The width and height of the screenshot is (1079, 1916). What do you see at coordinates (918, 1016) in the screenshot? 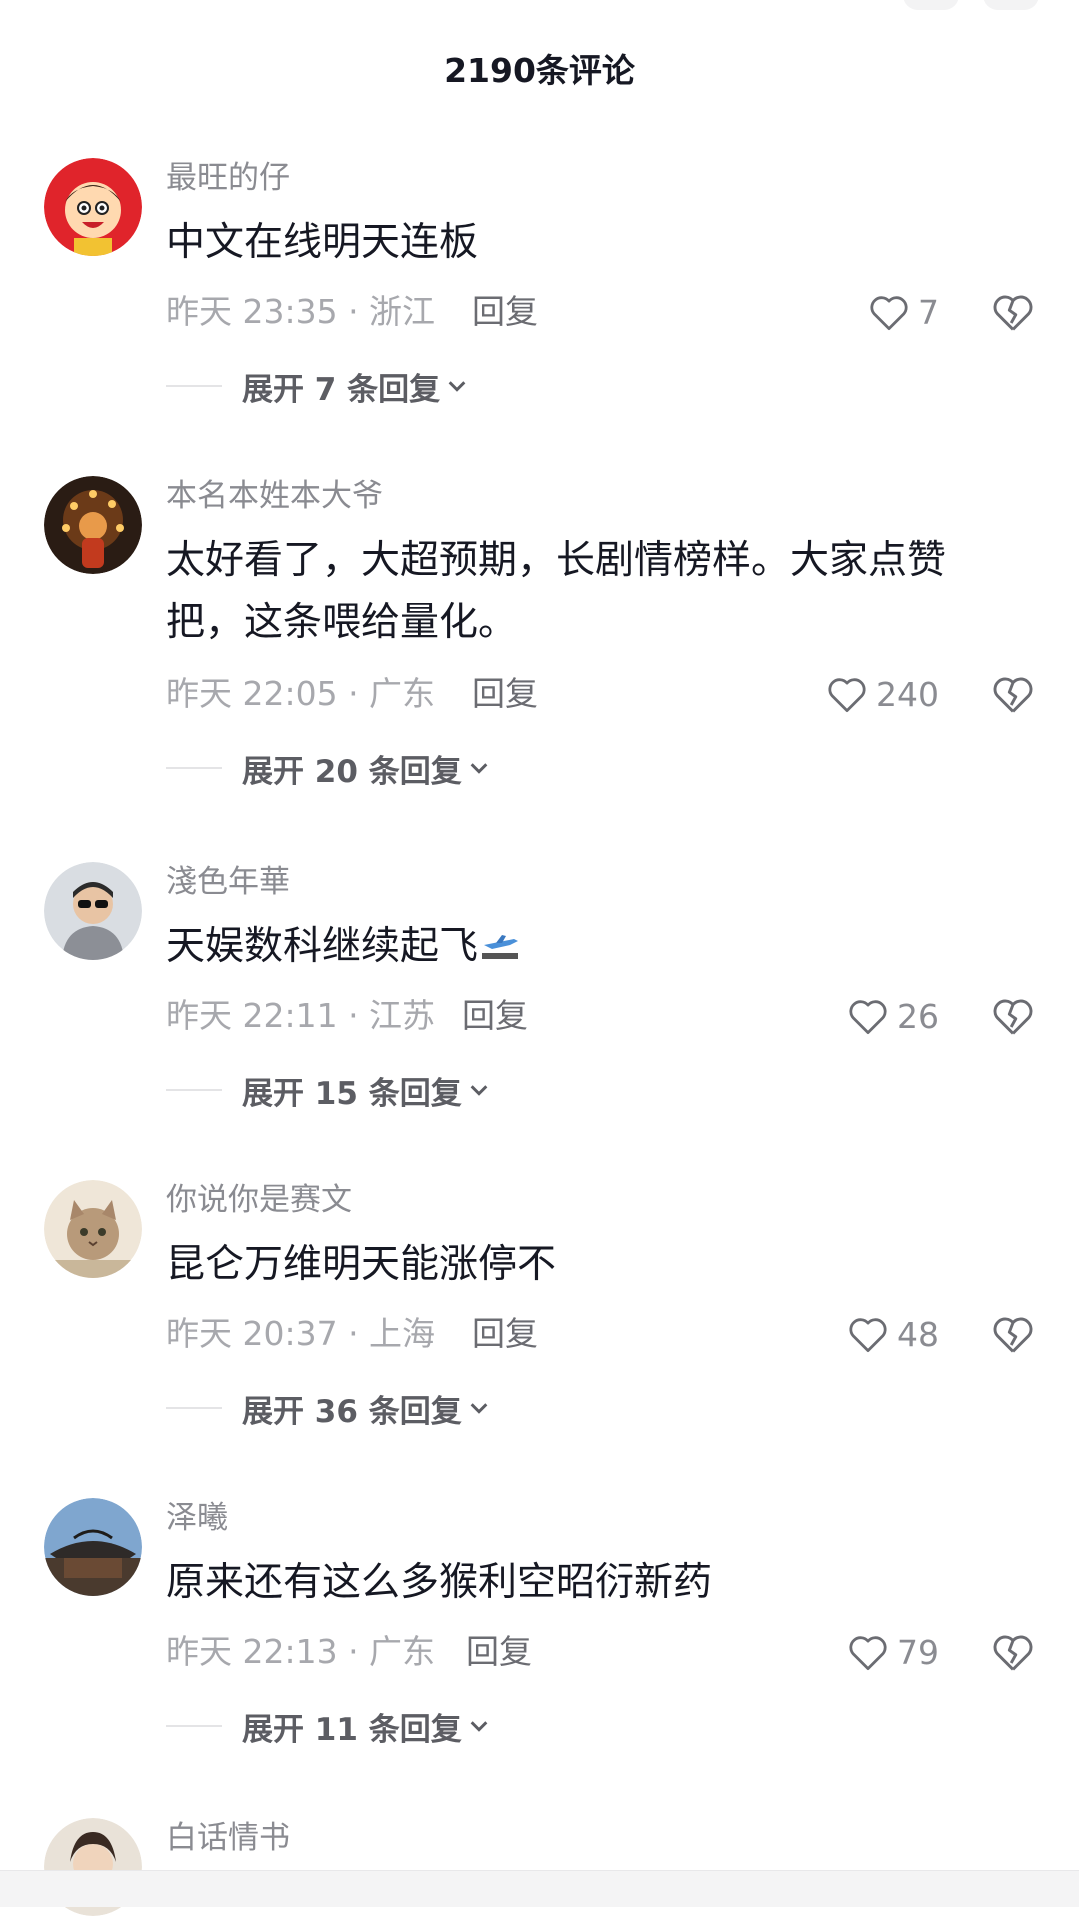
I see `like-count: 26` at bounding box center [918, 1016].